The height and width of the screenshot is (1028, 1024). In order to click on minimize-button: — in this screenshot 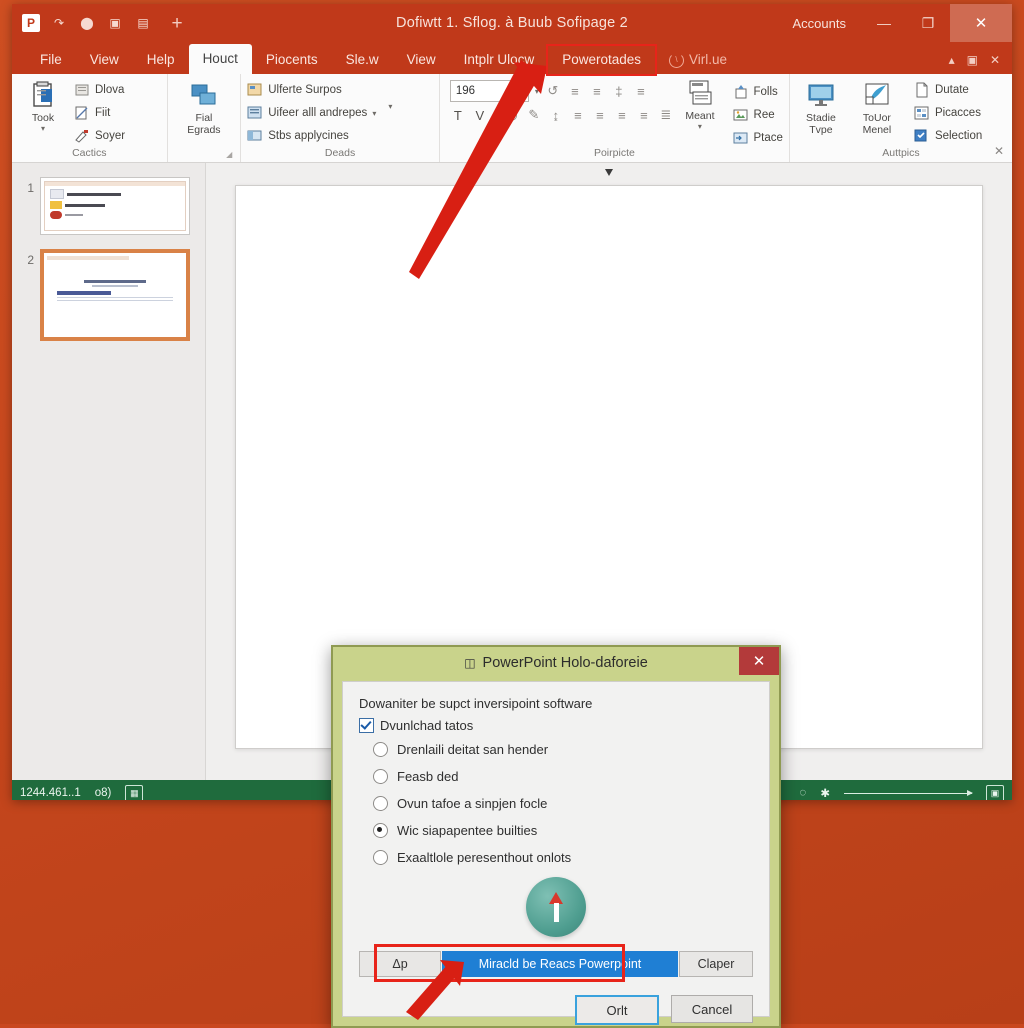, I will do `click(884, 23)`.